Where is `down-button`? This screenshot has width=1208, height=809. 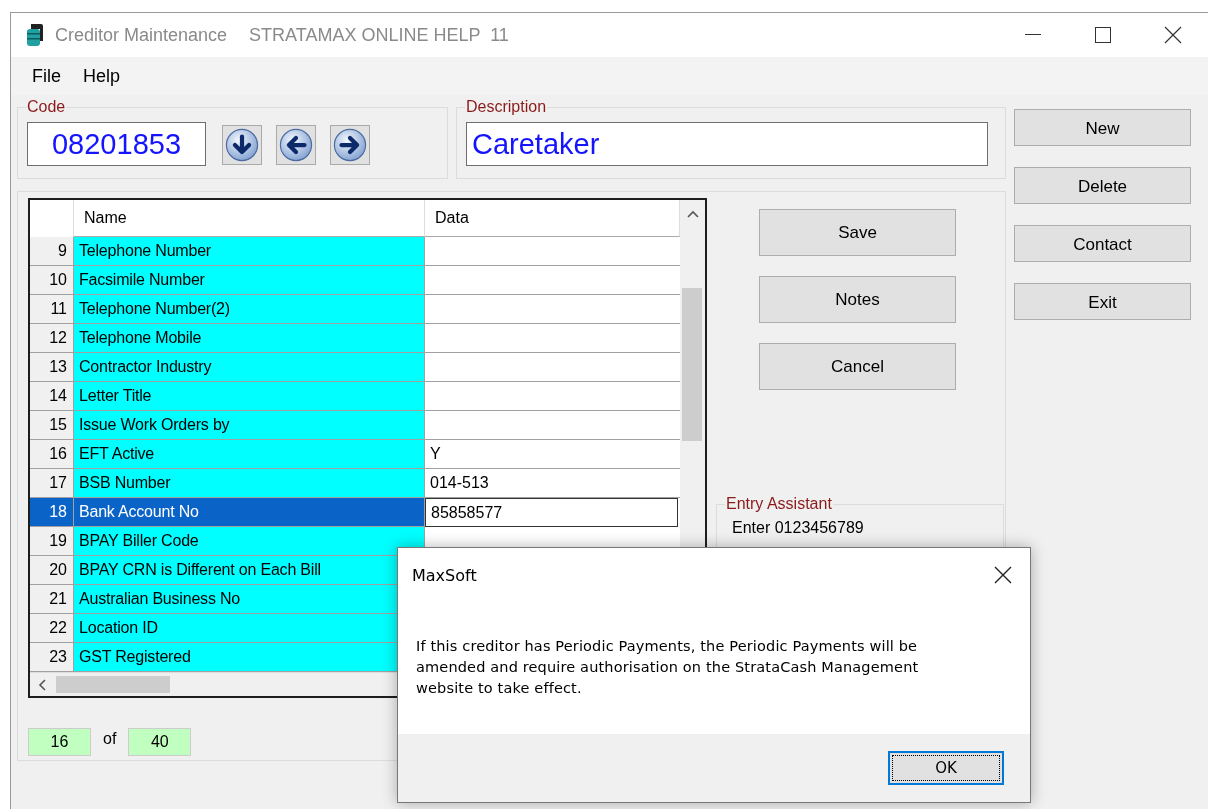
down-button is located at coordinates (242, 145).